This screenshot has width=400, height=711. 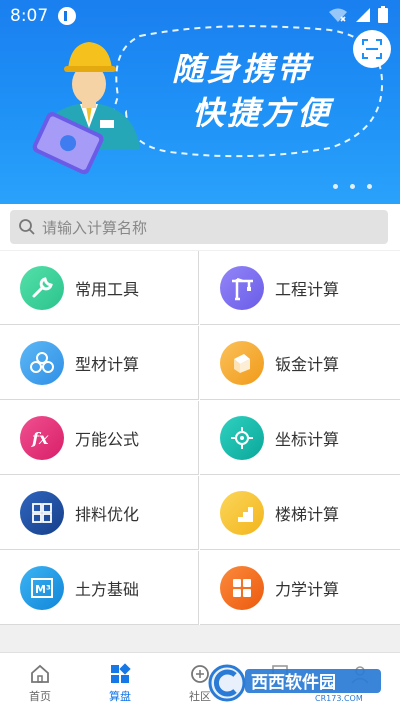 I want to click on svg-text: fx, so click(x=40, y=438).